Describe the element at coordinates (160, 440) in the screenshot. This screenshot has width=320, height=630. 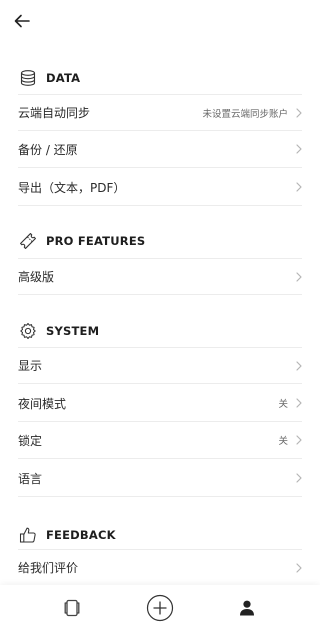
I see `setting-lock: 锁定 关` at that location.